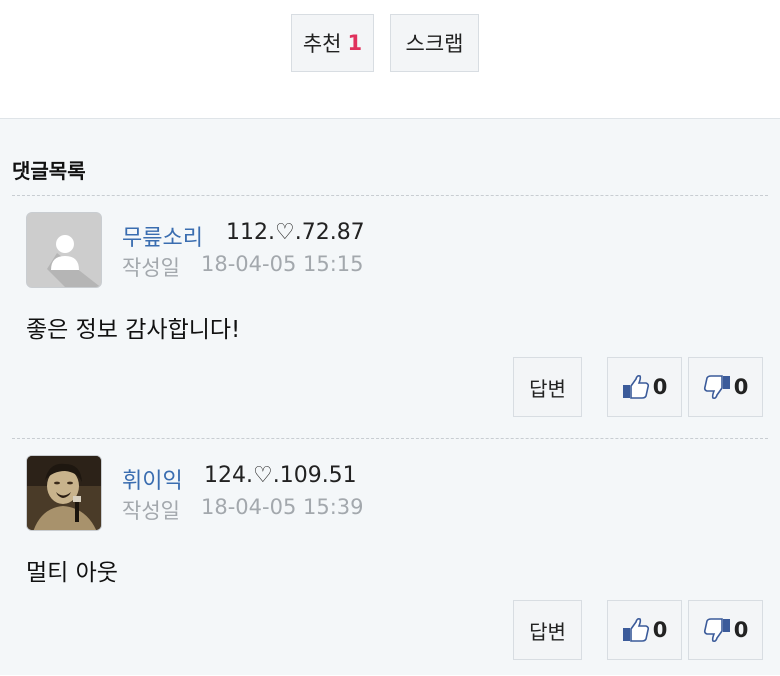  I want to click on recommend-button: 추천 1, so click(332, 43).